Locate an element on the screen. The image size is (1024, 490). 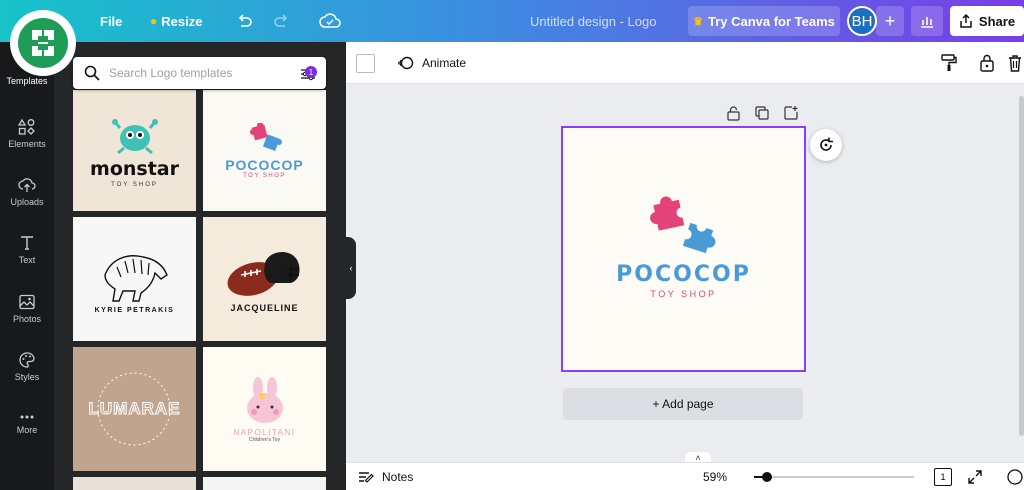
logo-subtitle: TOY SHOP is located at coordinates (683, 294).